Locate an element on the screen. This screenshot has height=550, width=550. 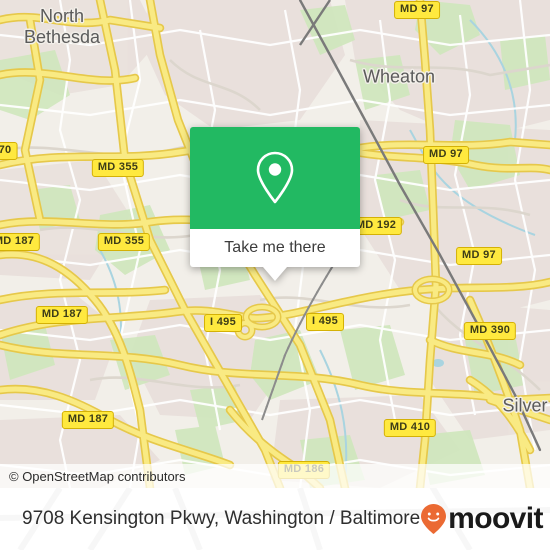
map-attribution: © OpenStreetMap contributors is located at coordinates (275, 476).